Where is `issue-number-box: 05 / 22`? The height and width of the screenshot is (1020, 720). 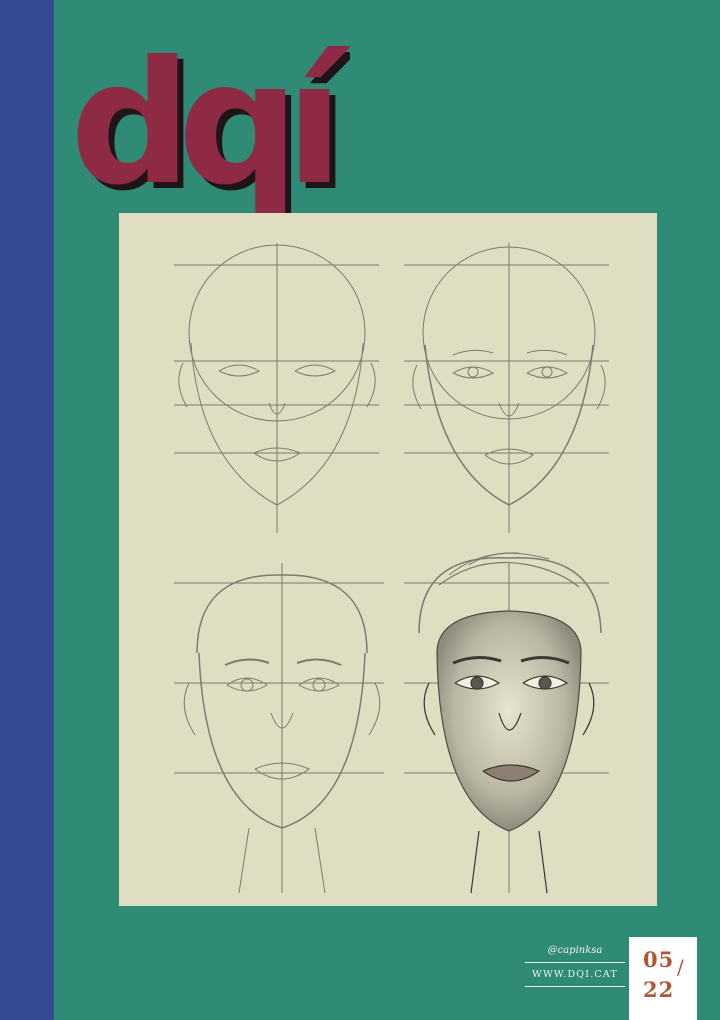 issue-number-box: 05 / 22 is located at coordinates (663, 978).